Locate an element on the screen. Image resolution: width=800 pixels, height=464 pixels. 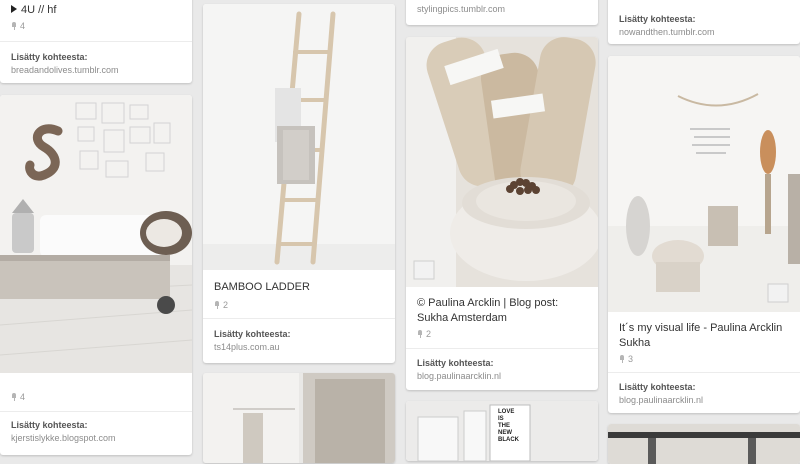
studio-photo is located at coordinates (704, 184).